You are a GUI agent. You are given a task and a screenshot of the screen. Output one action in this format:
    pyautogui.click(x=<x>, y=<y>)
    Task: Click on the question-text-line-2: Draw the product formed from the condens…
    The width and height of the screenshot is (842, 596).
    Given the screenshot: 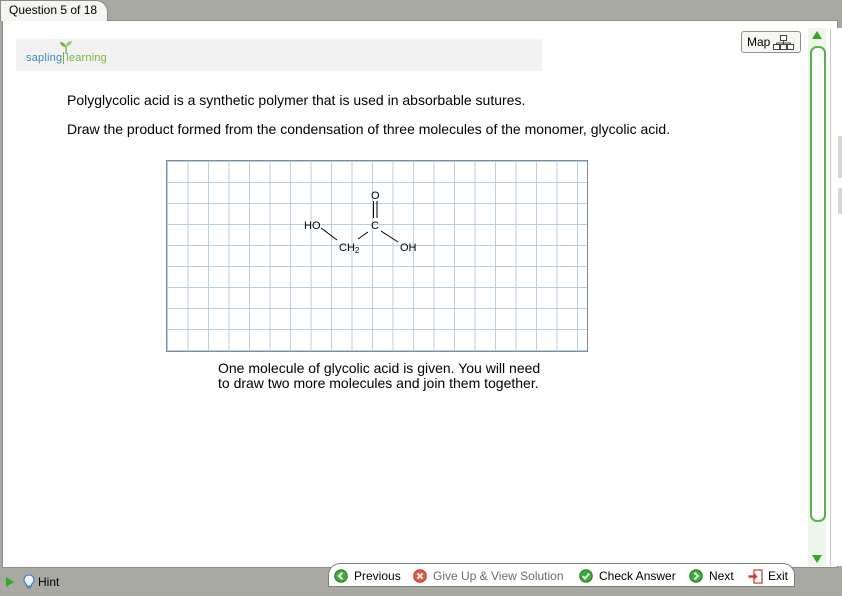 What is the action you would take?
    pyautogui.click(x=369, y=129)
    